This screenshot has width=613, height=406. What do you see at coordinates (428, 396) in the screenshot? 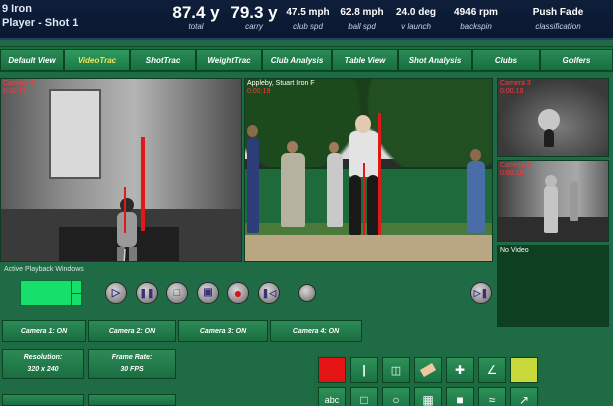
I see `grid-tool: ▦` at bounding box center [428, 396].